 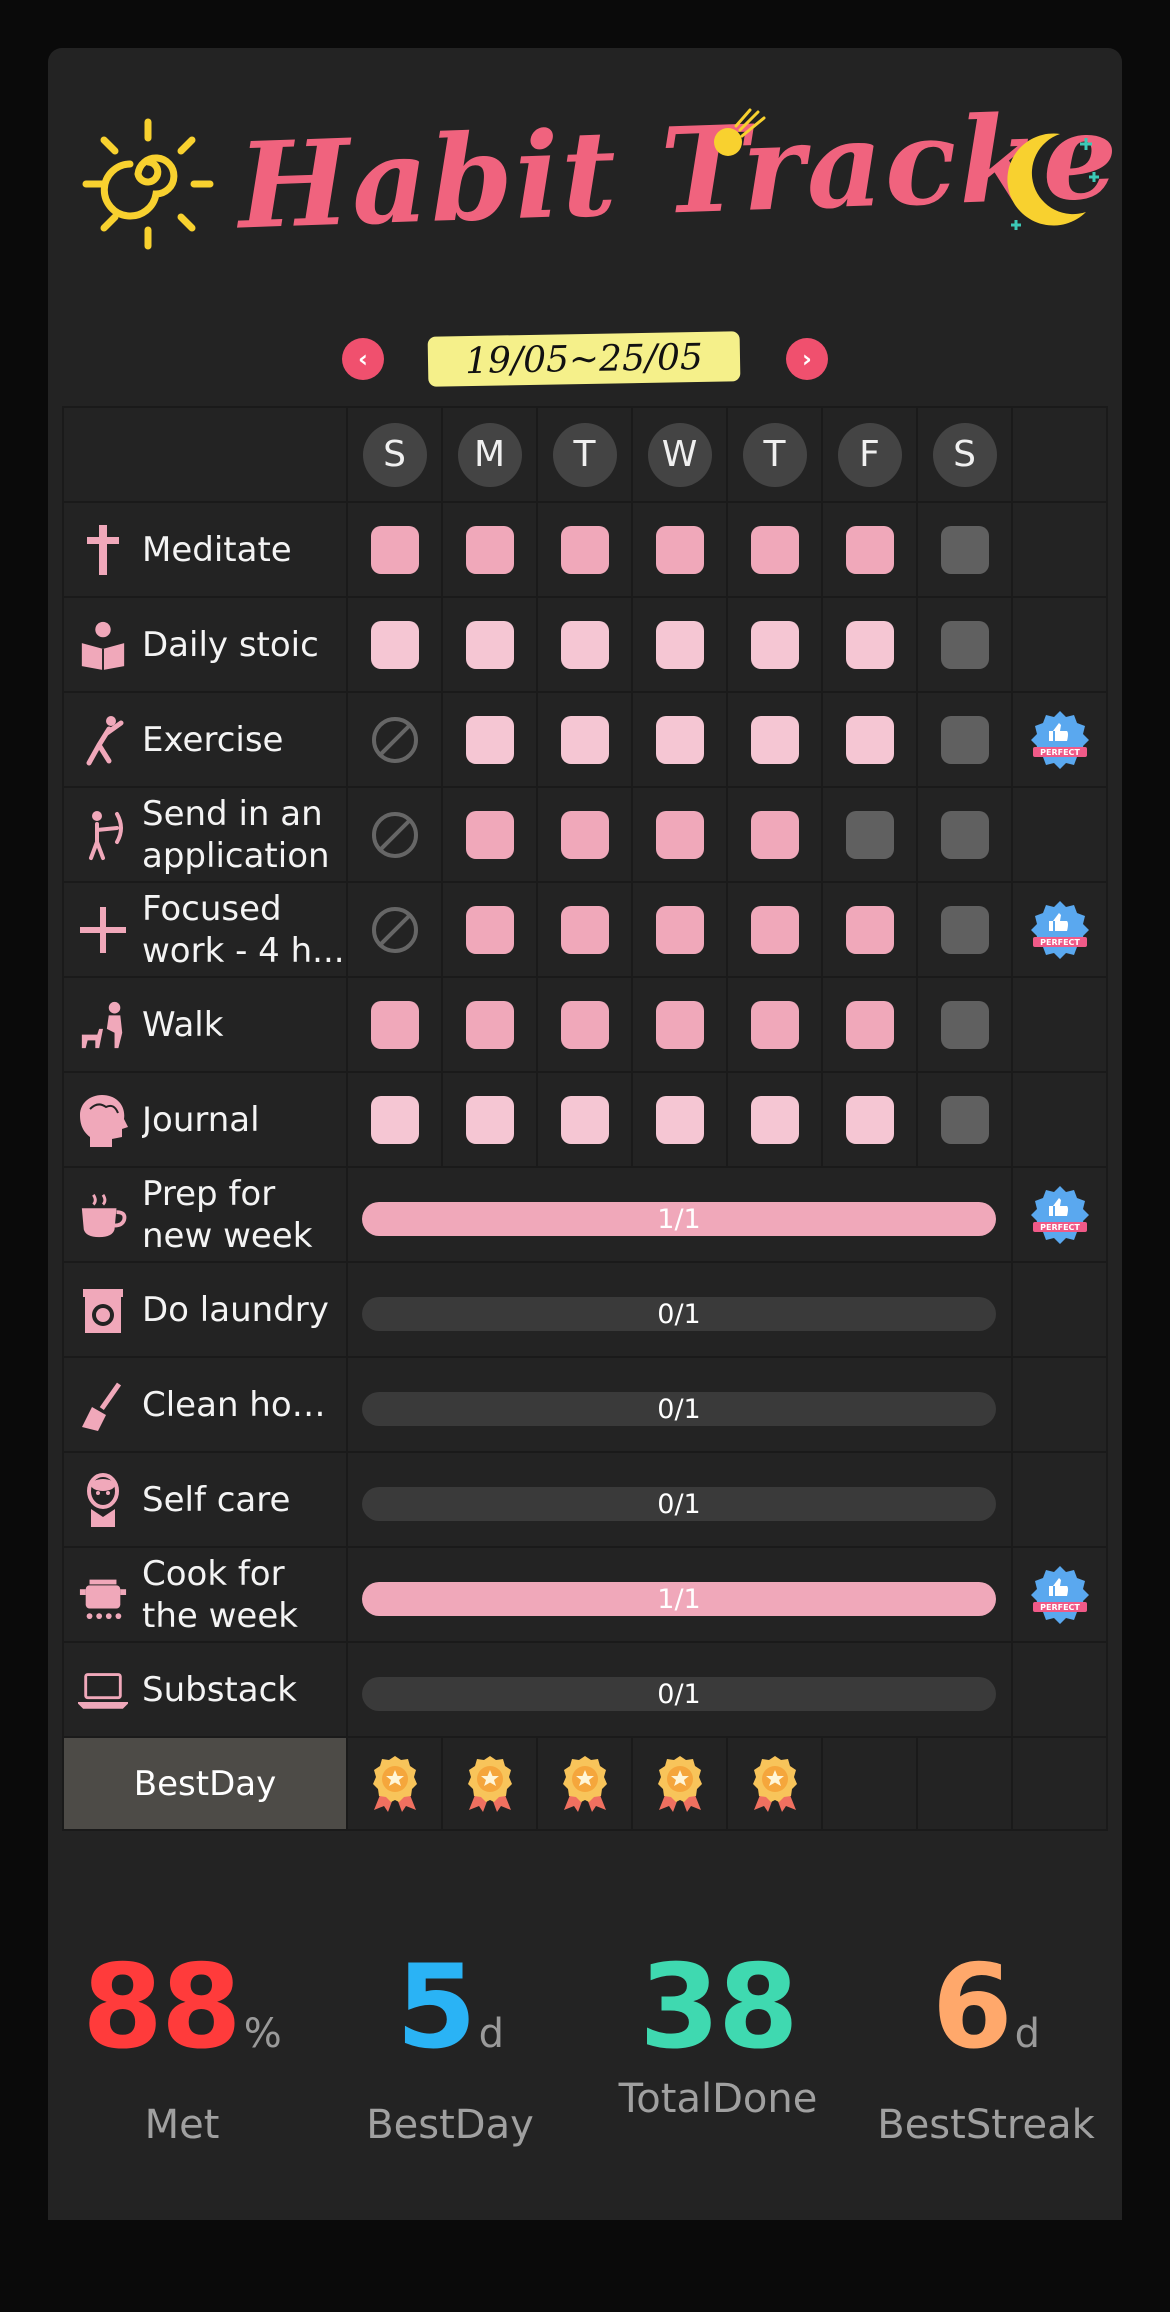 I want to click on habit-name-cell: Daily stoic, so click(x=204, y=643).